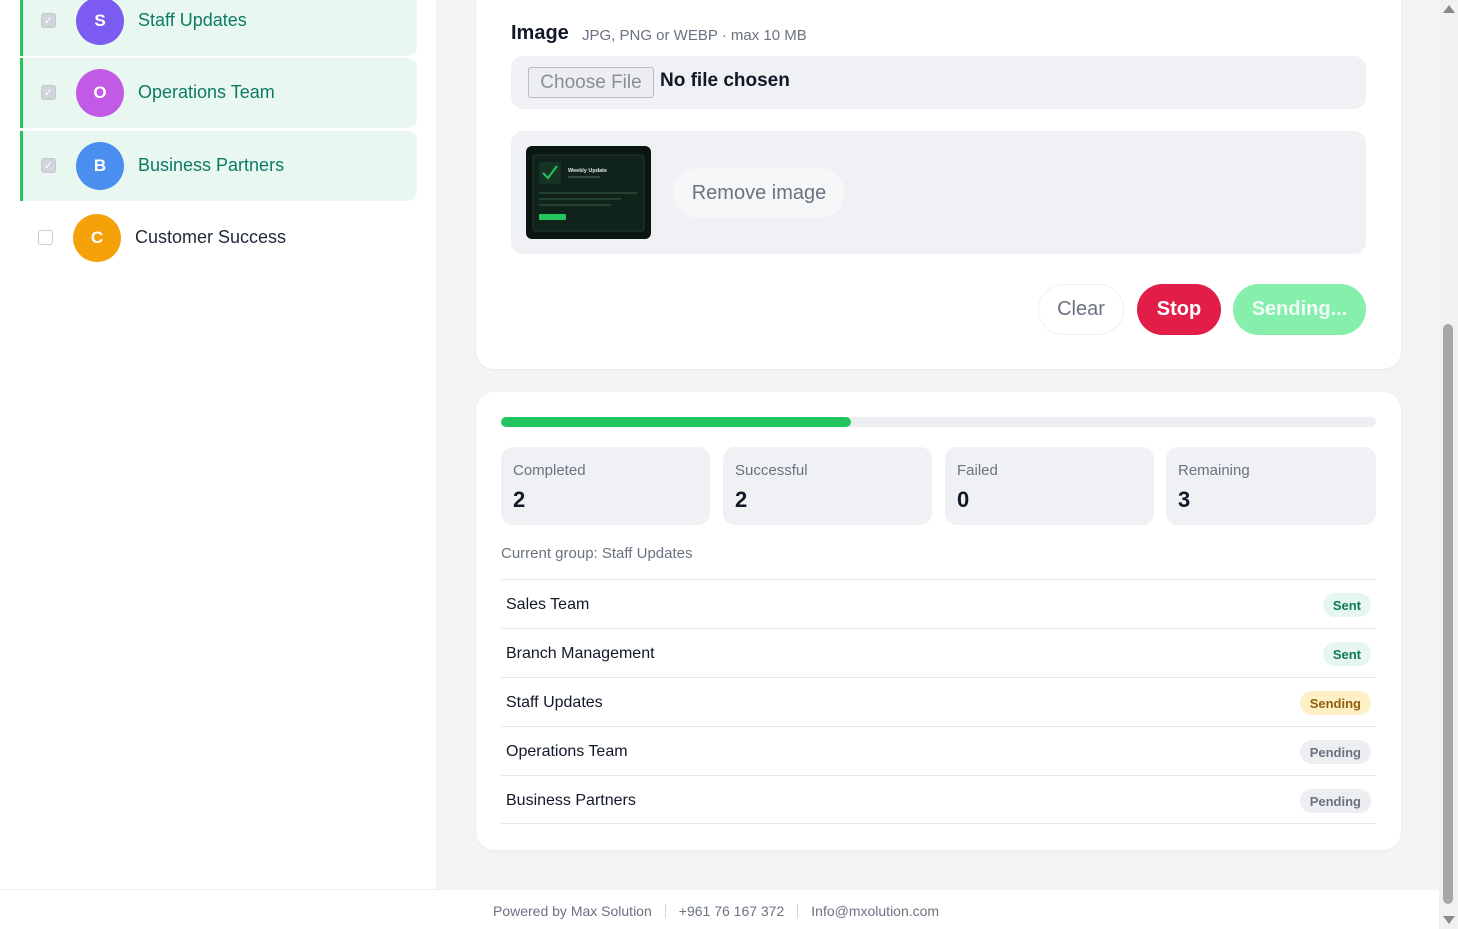  What do you see at coordinates (938, 82) in the screenshot?
I see `file-input: Choose File No file chosen` at bounding box center [938, 82].